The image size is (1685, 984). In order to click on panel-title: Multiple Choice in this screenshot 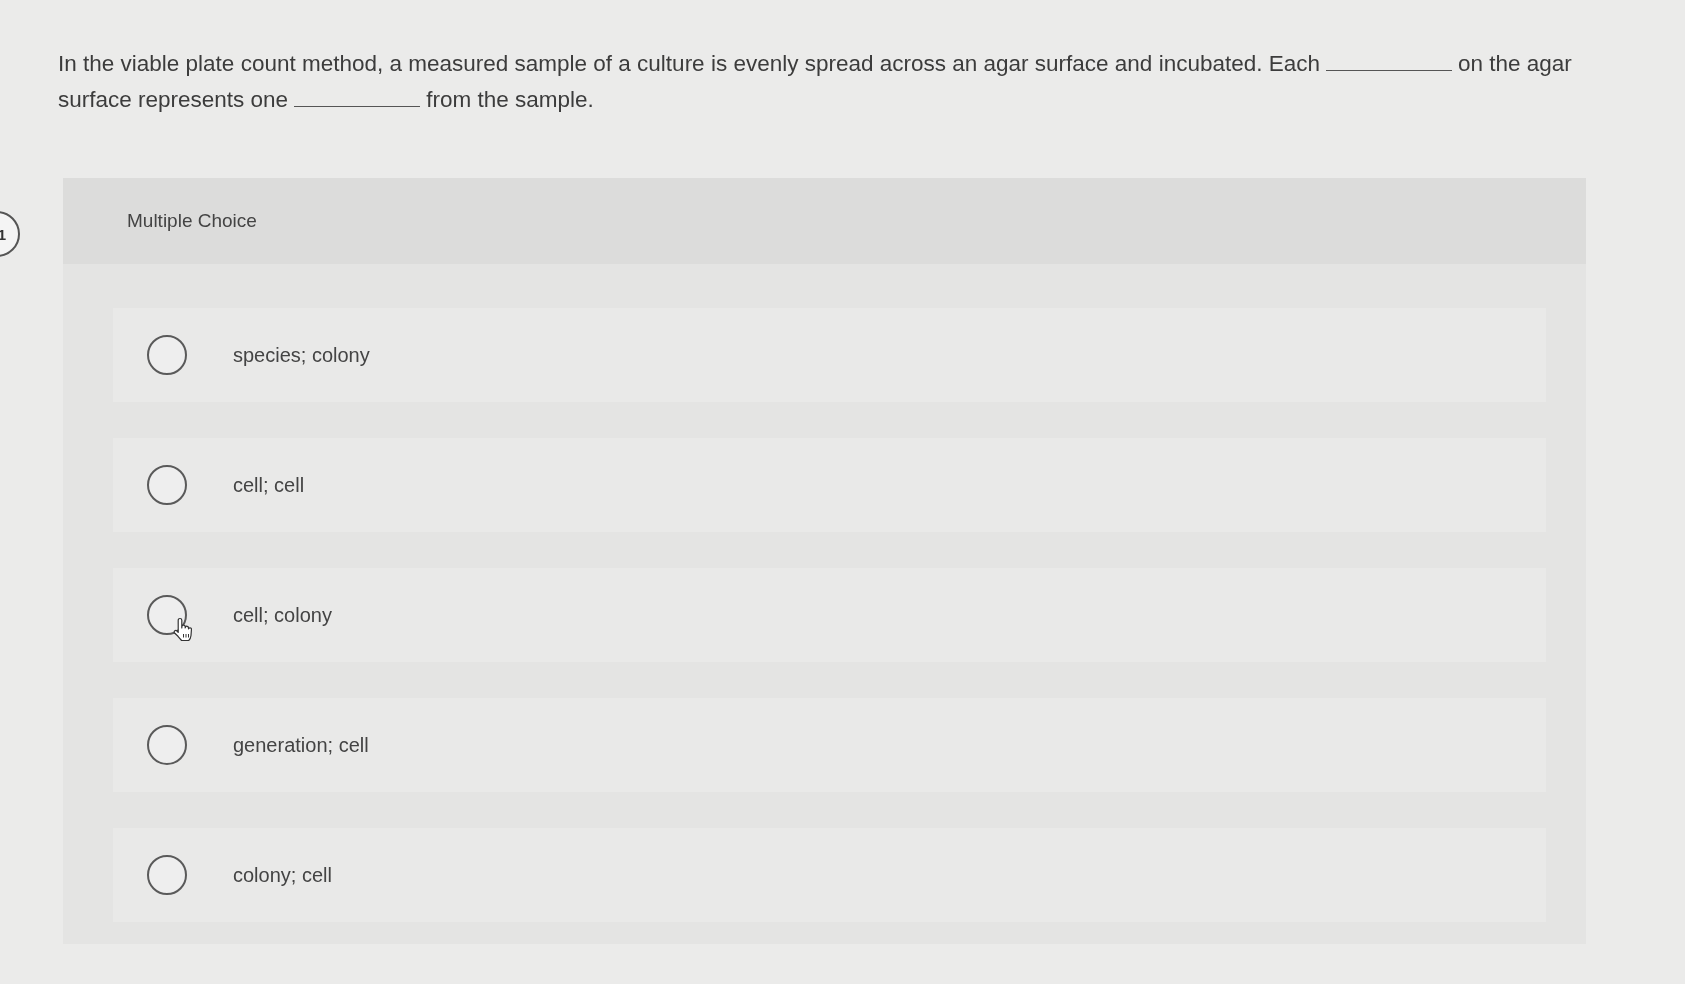, I will do `click(192, 221)`.